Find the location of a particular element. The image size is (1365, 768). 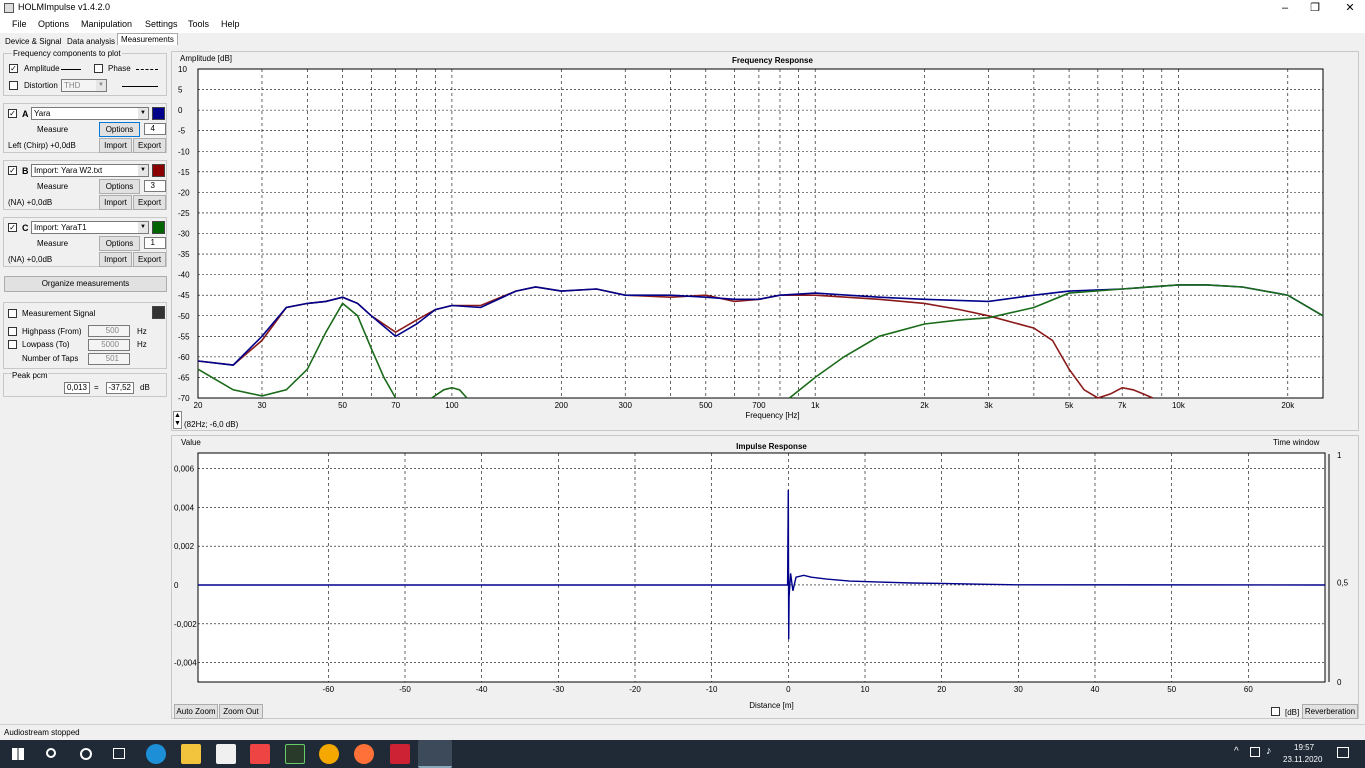

y2-tick-label: 1 is located at coordinates (1339, 455).